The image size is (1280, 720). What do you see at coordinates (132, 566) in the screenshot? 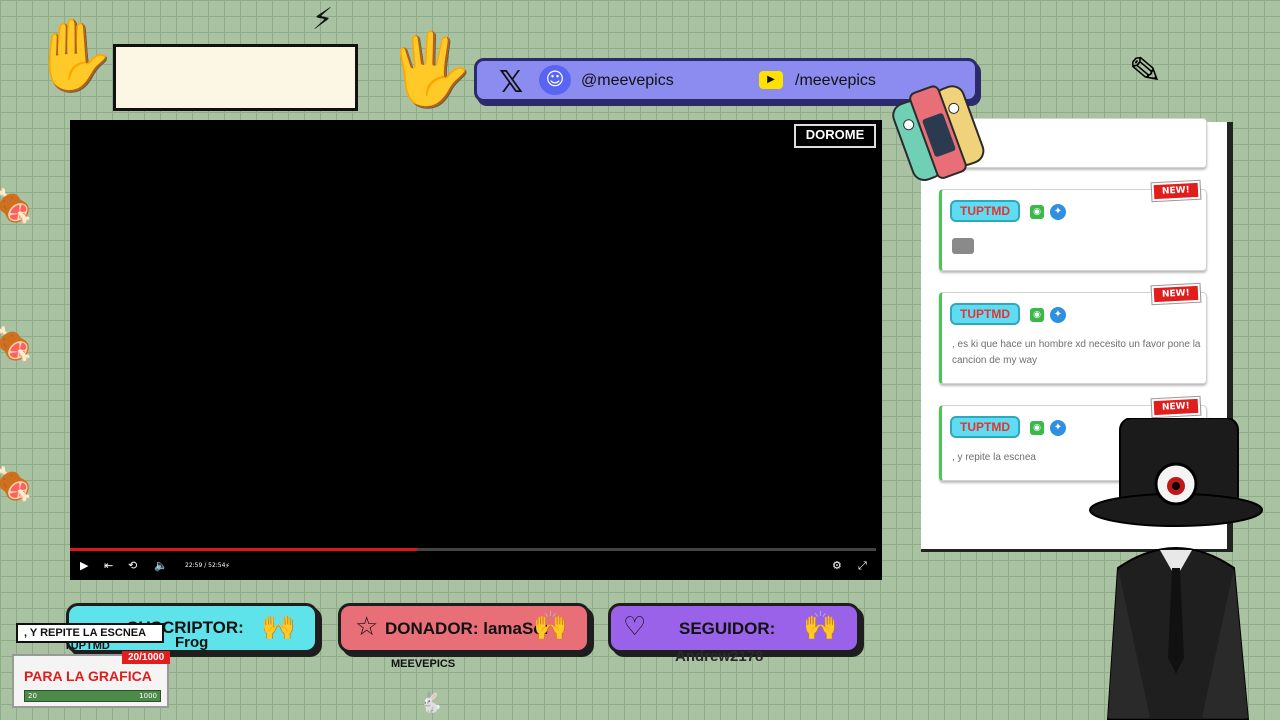
I see `loop-icon: ⟲` at bounding box center [132, 566].